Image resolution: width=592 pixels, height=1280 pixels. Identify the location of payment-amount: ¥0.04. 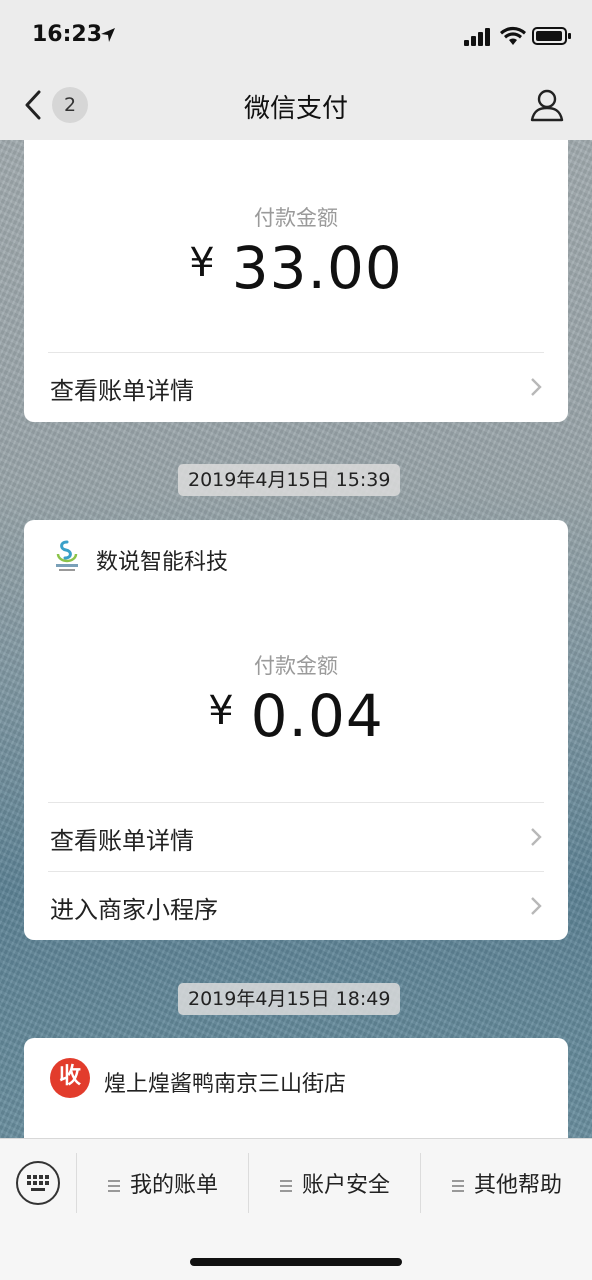
(296, 716).